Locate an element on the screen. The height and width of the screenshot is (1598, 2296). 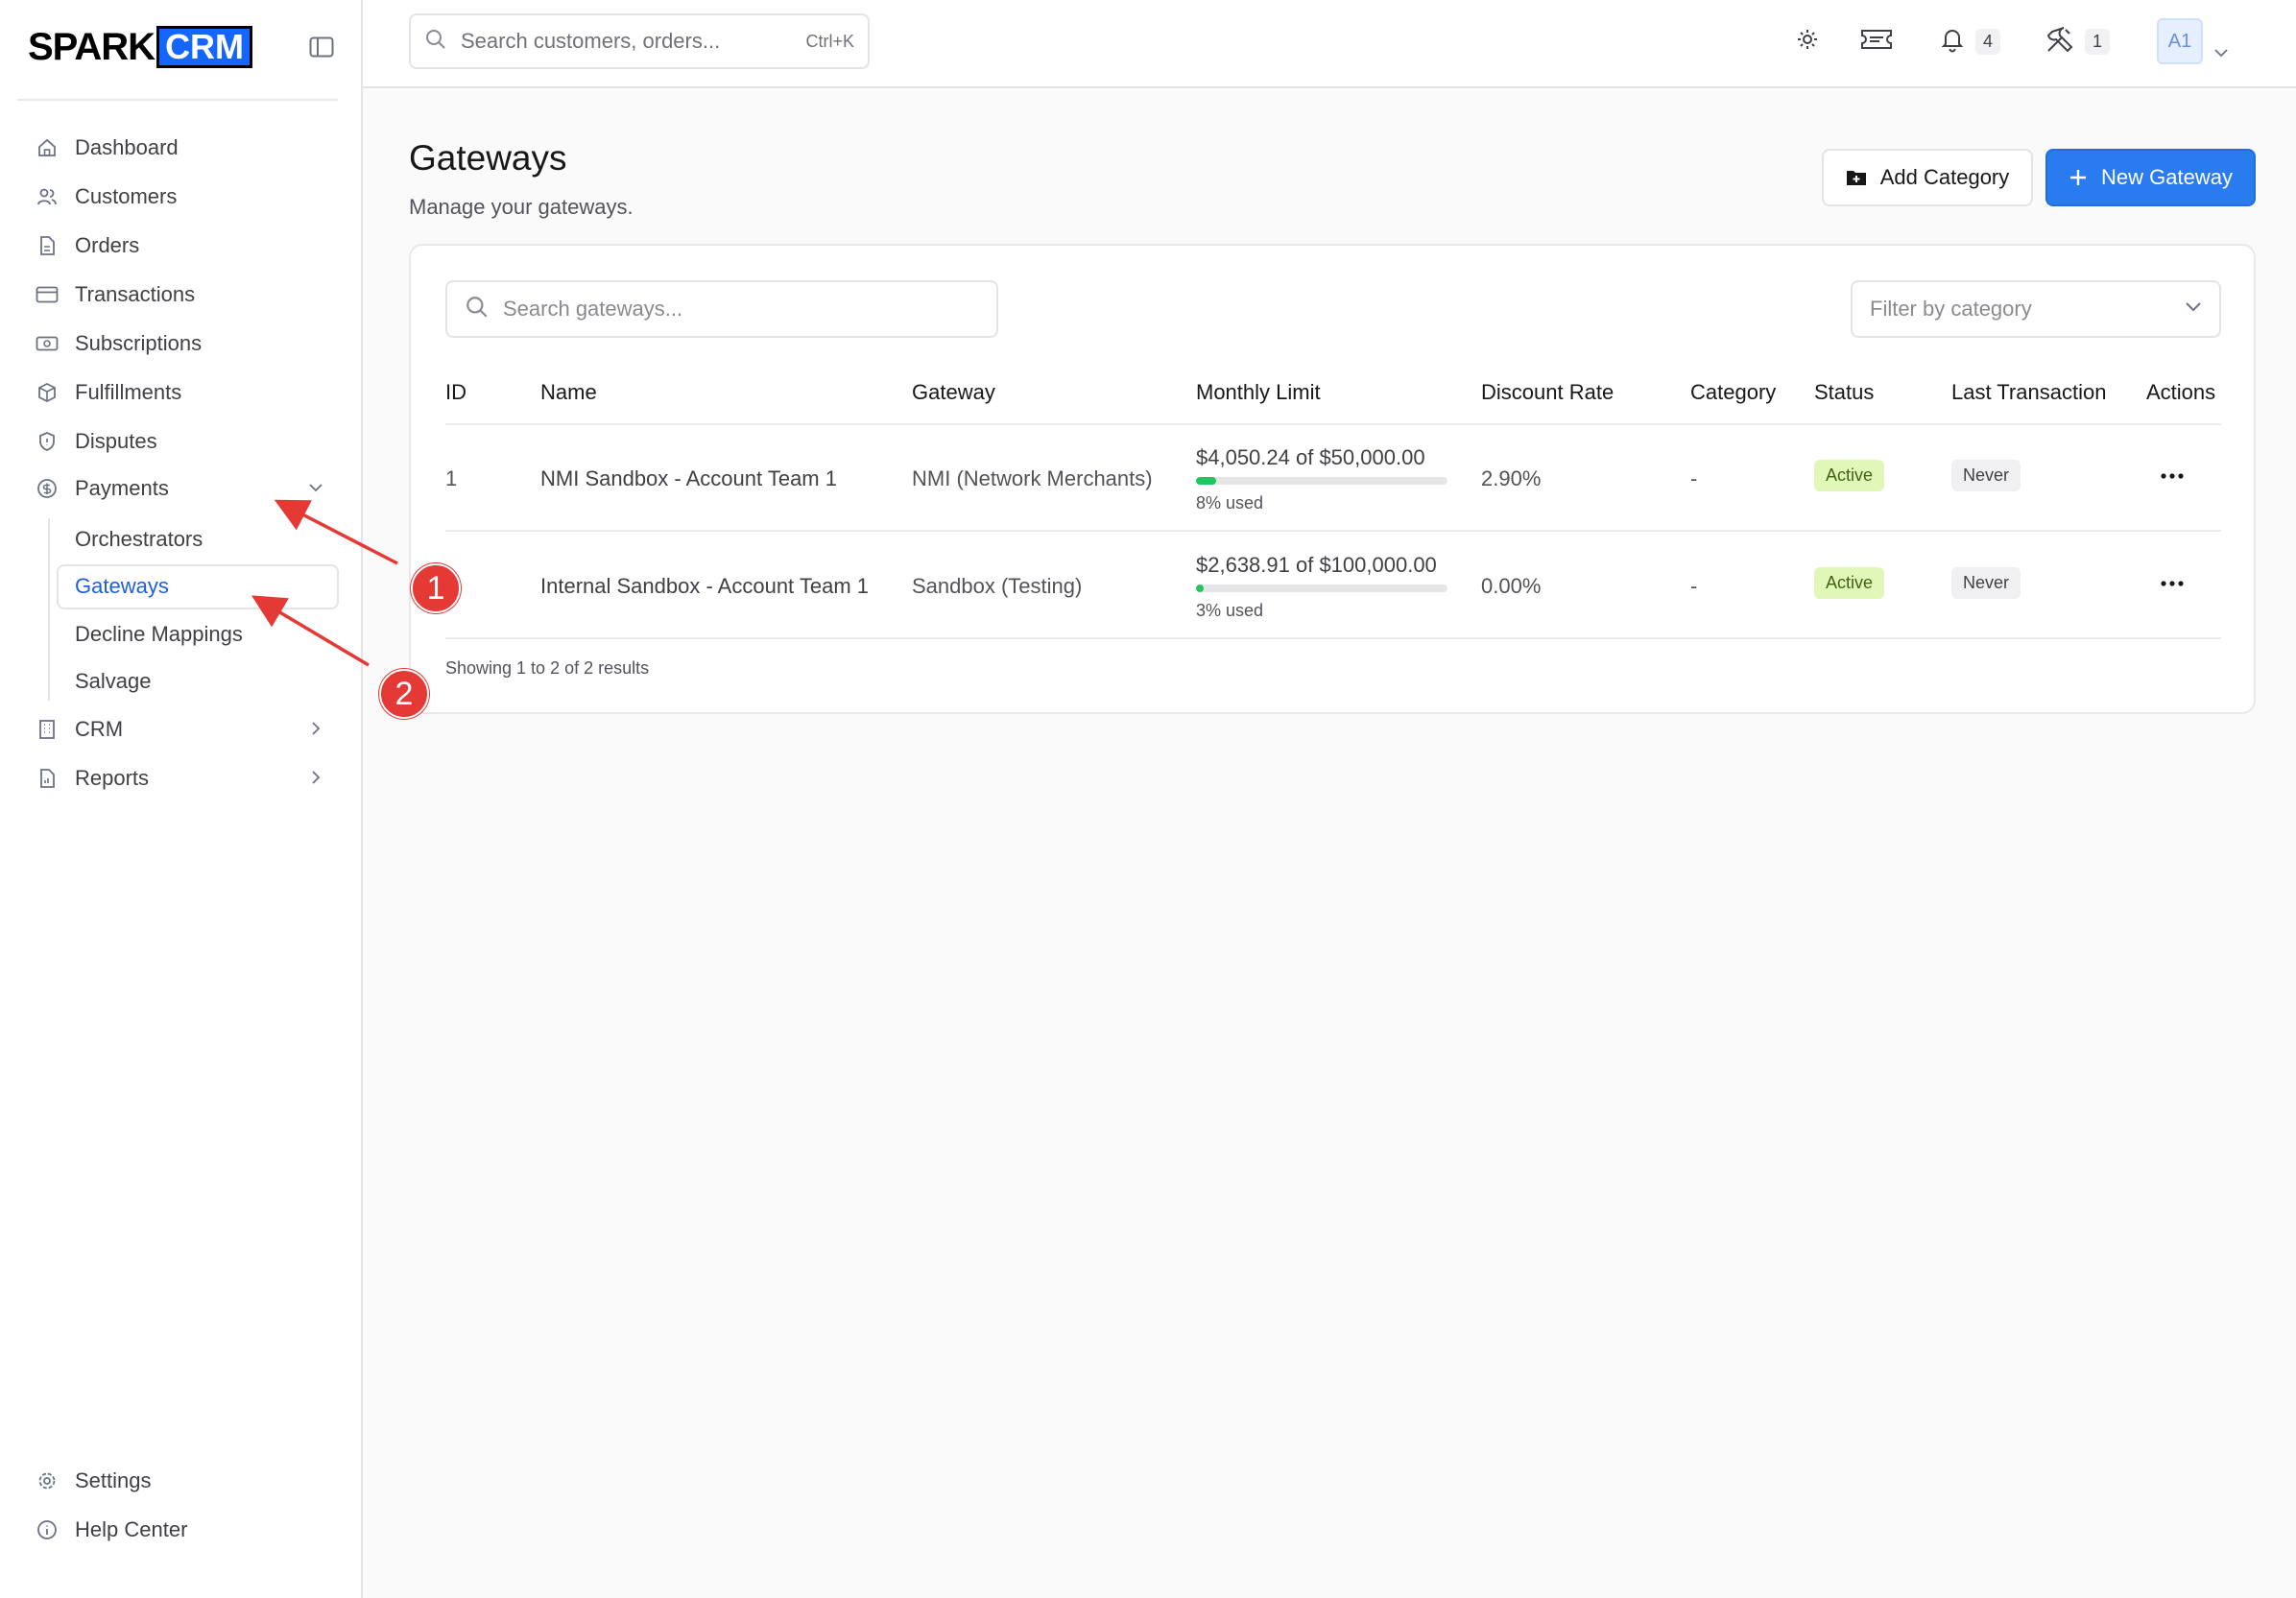
row-2-name: Internal Sandbox - Account Team 1 is located at coordinates (705, 586).